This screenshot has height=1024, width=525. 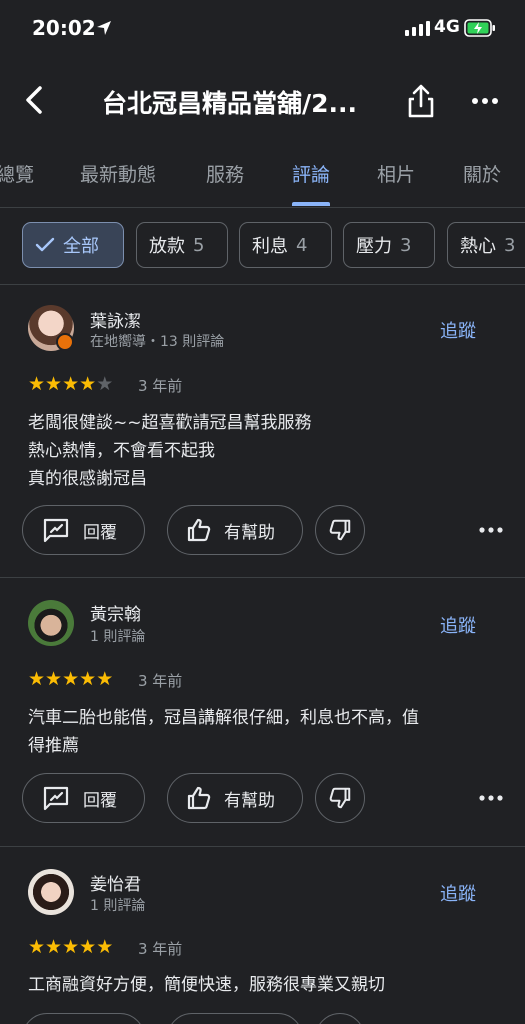 What do you see at coordinates (115, 319) in the screenshot?
I see `reviewer-name: 葉詠潔` at bounding box center [115, 319].